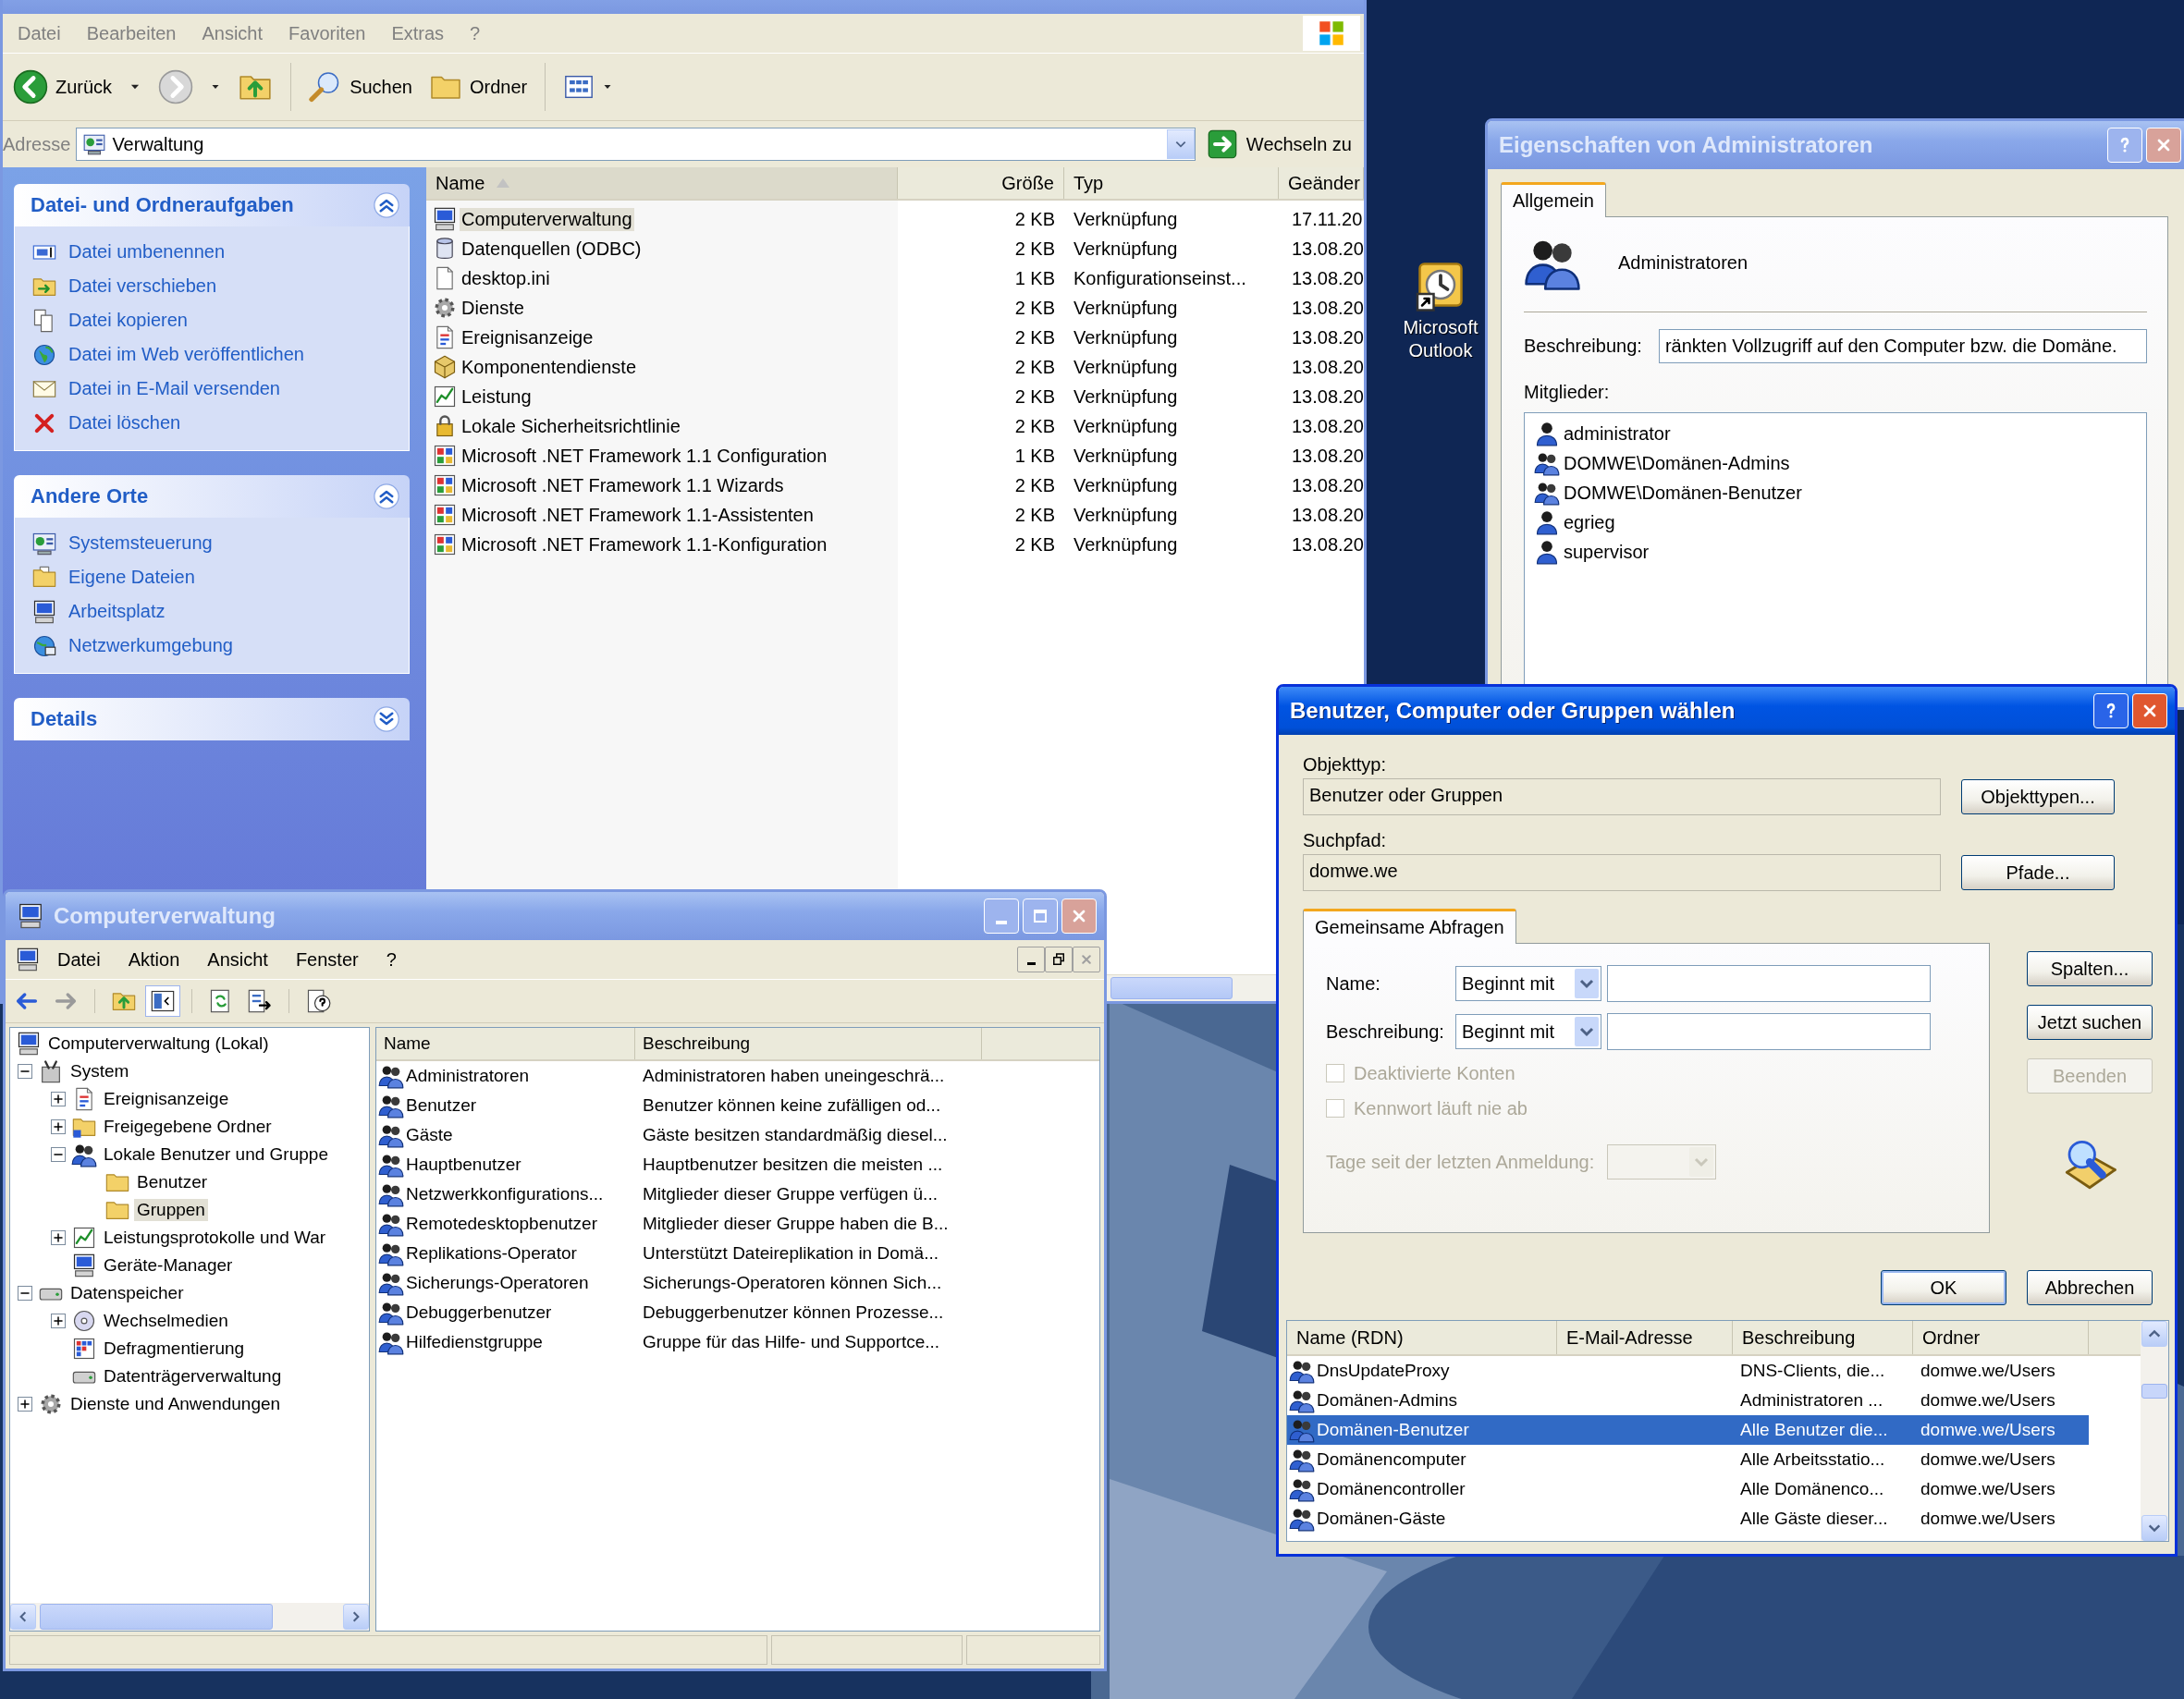  Describe the element at coordinates (215, 389) in the screenshot. I see `task-link: Datei in E-Mail versenden` at that location.